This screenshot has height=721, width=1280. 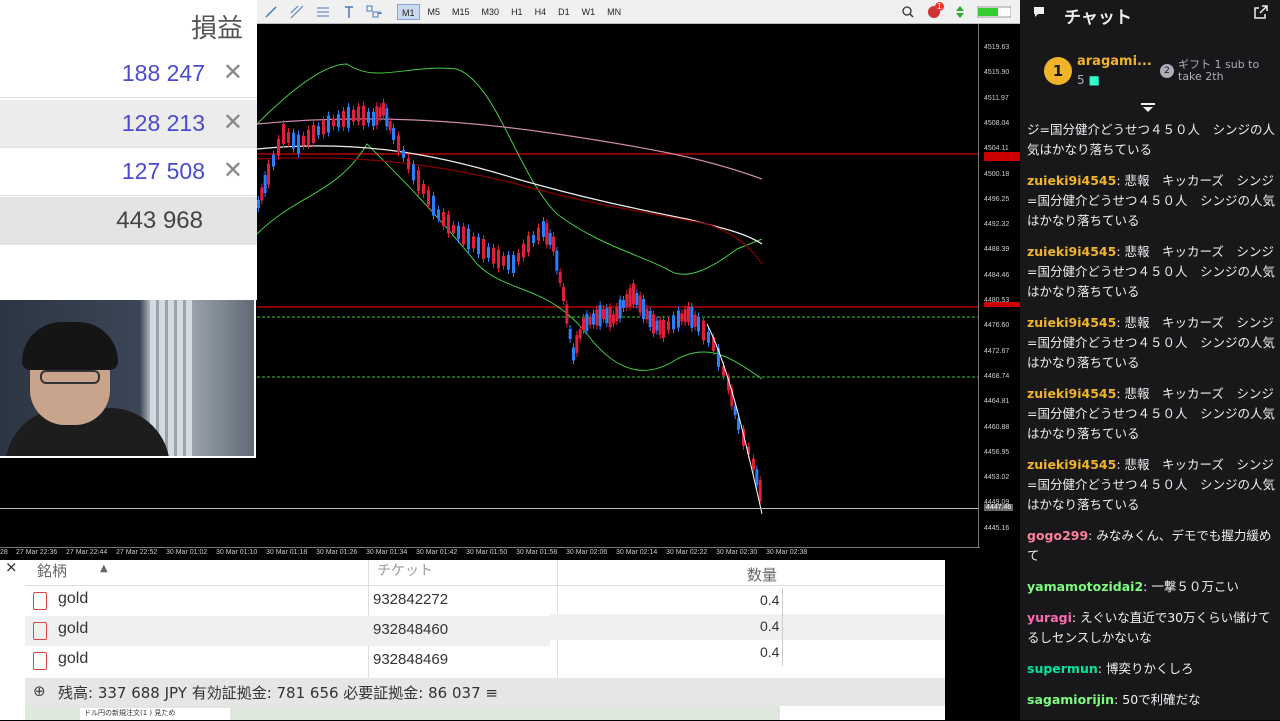 What do you see at coordinates (128, 379) in the screenshot?
I see `webcam-feed` at bounding box center [128, 379].